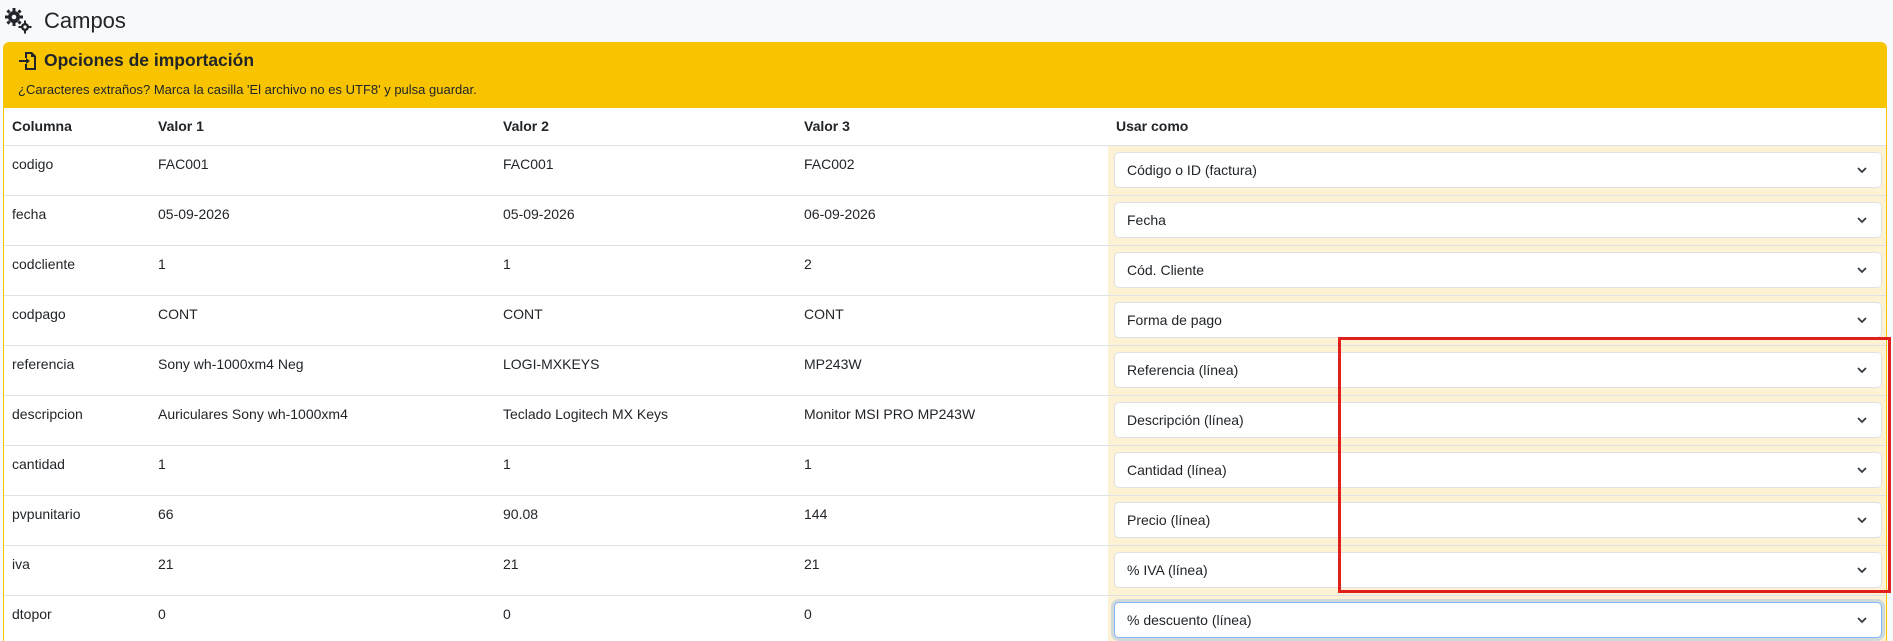 The height and width of the screenshot is (641, 1893). I want to click on select-value: Cód. Cliente, so click(1166, 269).